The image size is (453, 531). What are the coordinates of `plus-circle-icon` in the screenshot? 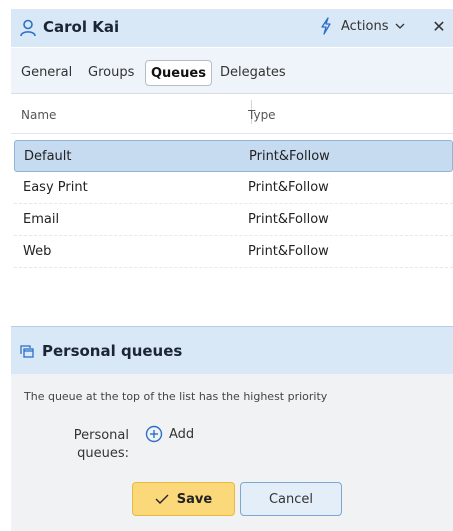 It's located at (154, 434).